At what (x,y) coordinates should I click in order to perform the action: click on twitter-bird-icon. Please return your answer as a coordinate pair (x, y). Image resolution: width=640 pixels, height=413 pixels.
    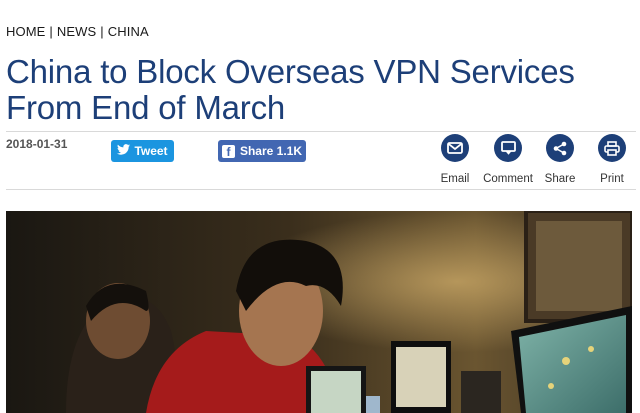
    Looking at the image, I should click on (124, 151).